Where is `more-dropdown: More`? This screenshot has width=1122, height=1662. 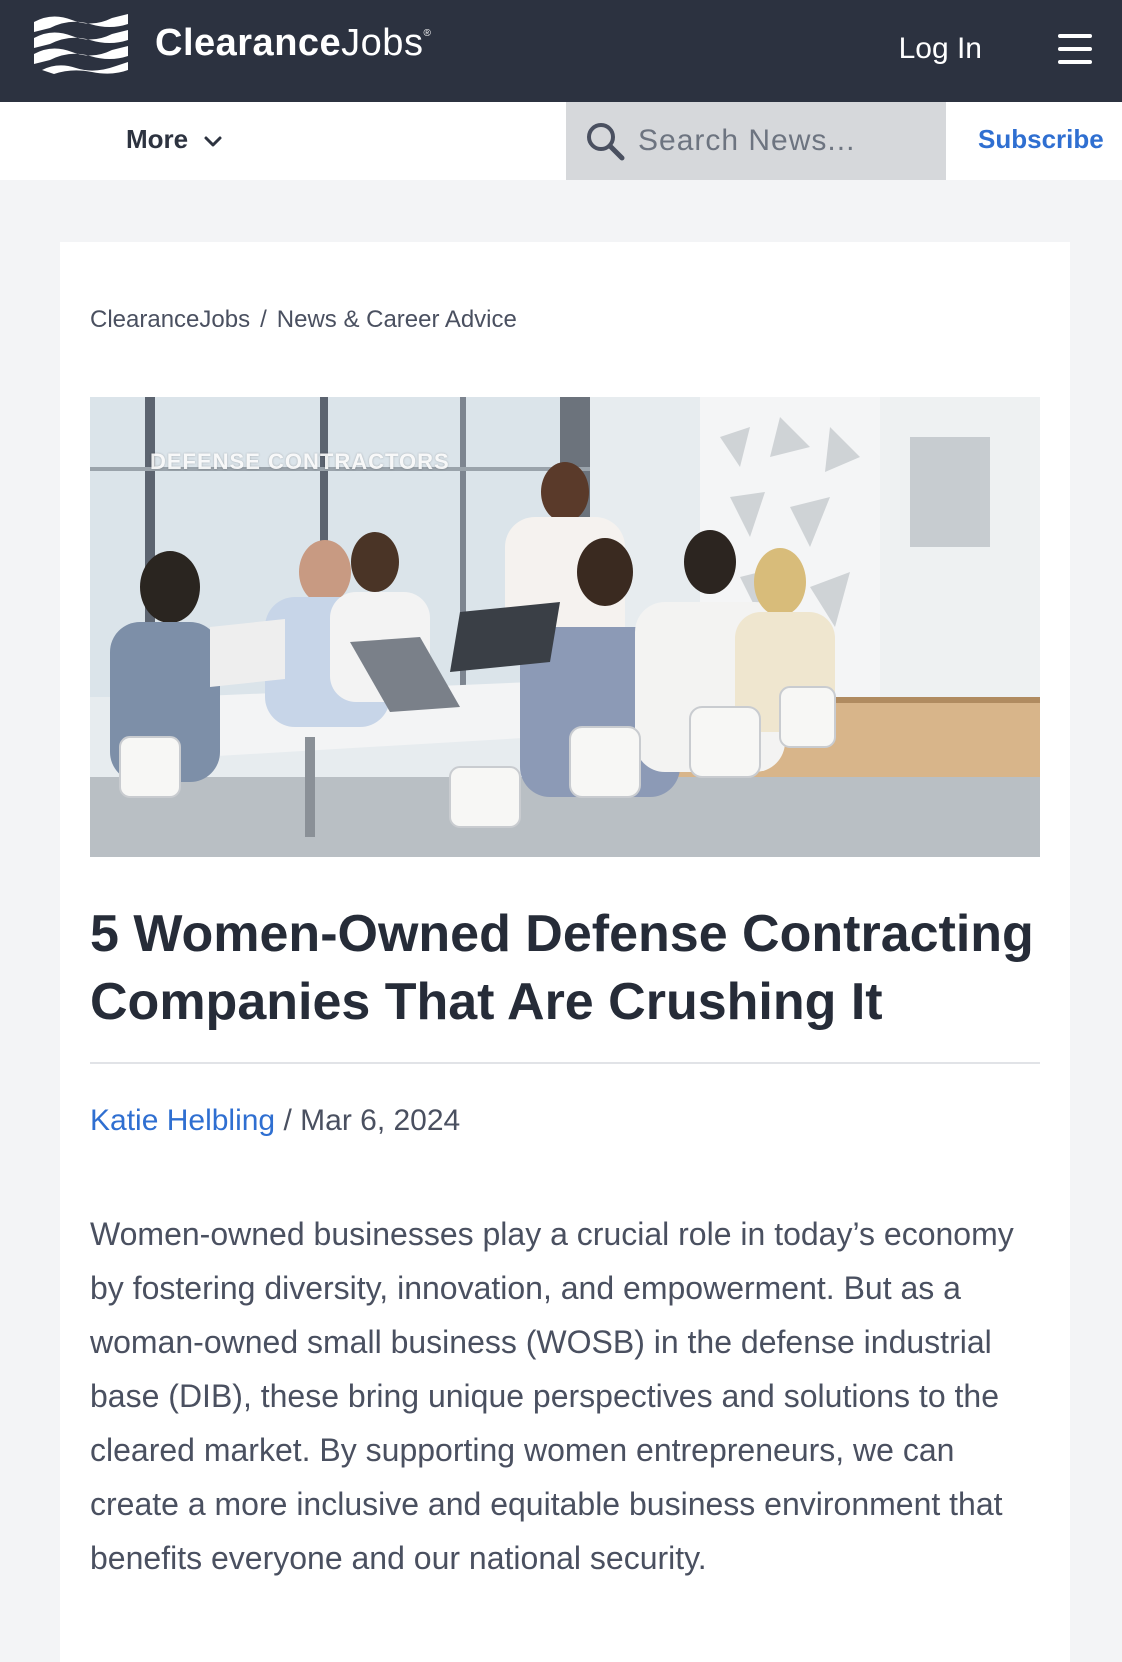 more-dropdown: More is located at coordinates (175, 139).